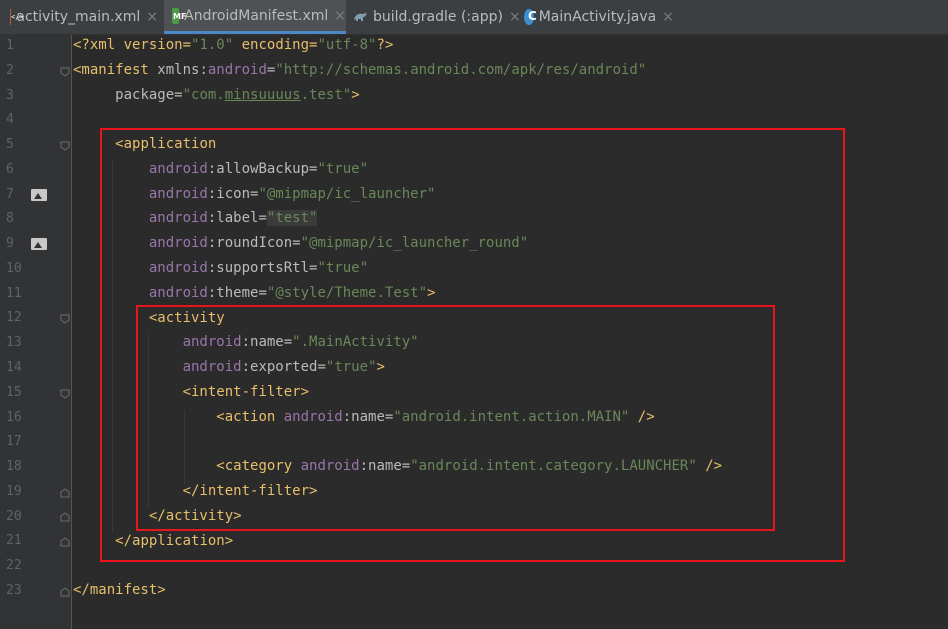 Image resolution: width=948 pixels, height=629 pixels. What do you see at coordinates (14, 392) in the screenshot?
I see `line-number: 15` at bounding box center [14, 392].